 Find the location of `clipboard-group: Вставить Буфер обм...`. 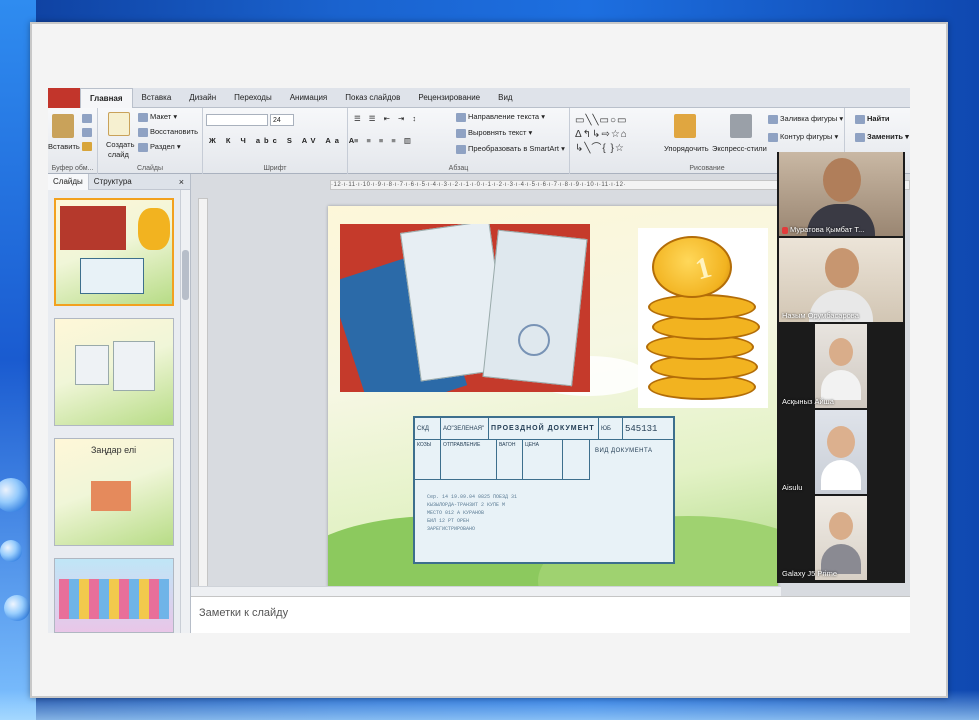

clipboard-group: Вставить Буфер обм... is located at coordinates (73, 141).